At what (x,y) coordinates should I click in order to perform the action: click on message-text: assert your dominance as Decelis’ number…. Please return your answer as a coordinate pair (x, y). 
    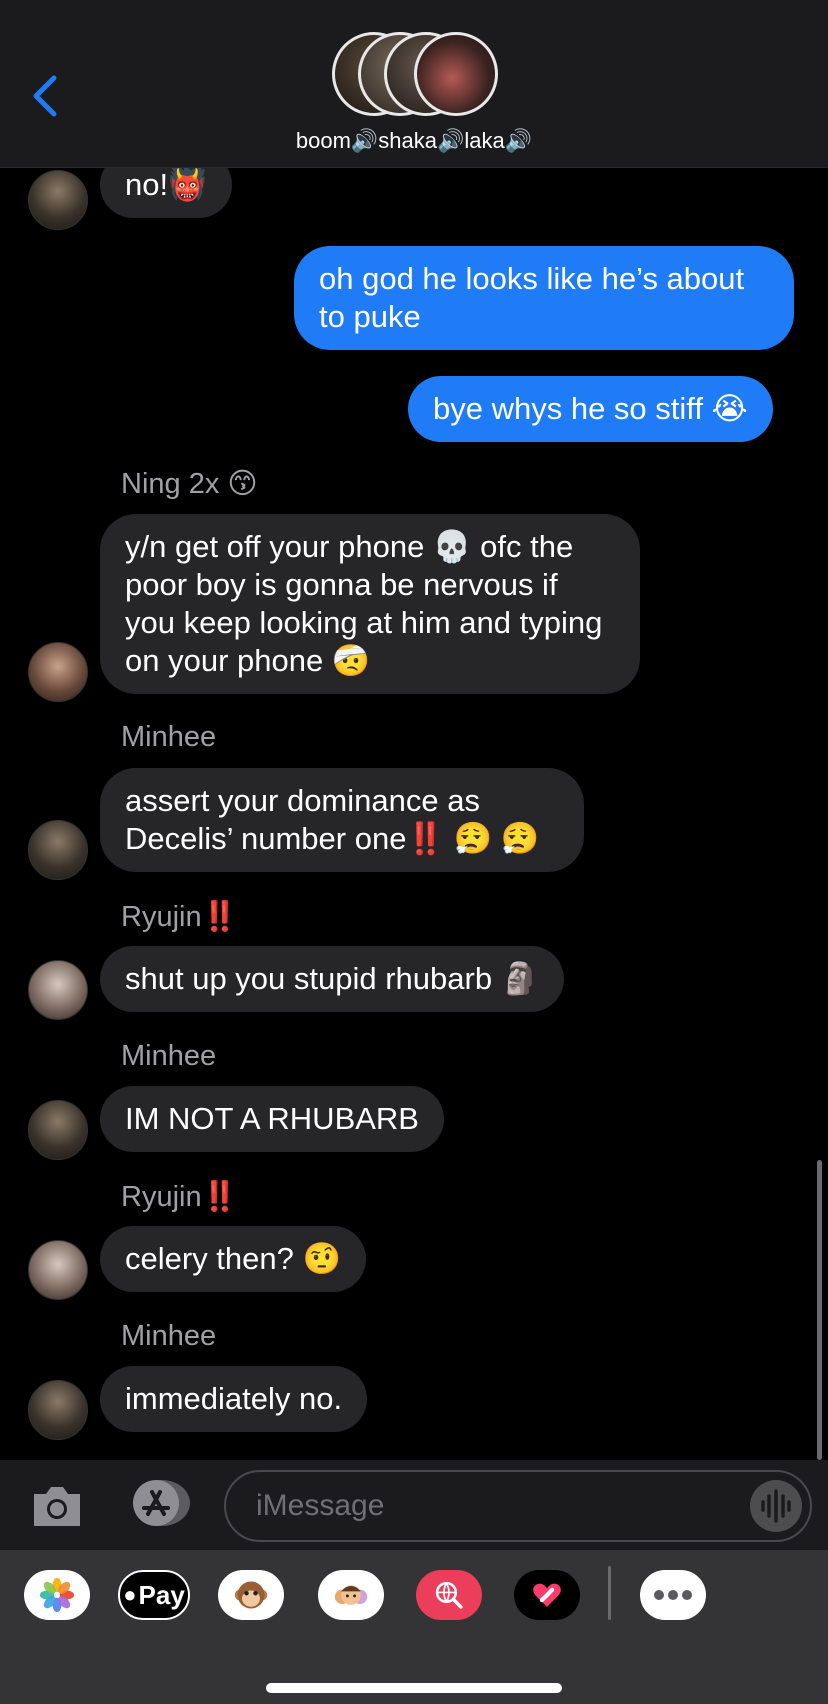
    Looking at the image, I should click on (332, 819).